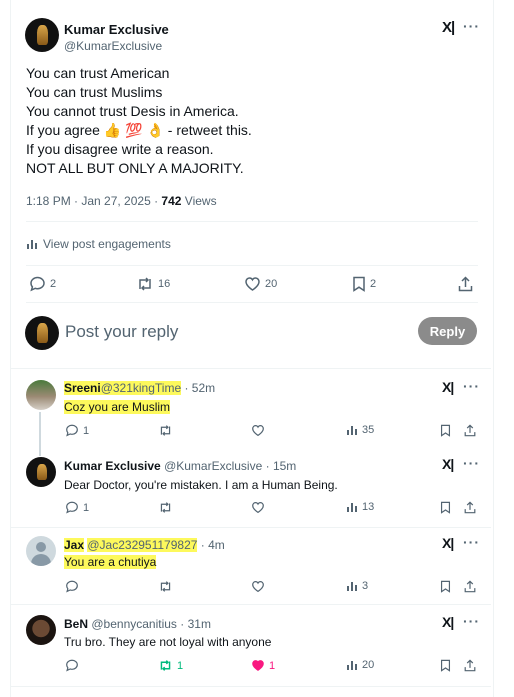  Describe the element at coordinates (168, 642) in the screenshot. I see `reply-text: Tru bro. They are not loyal with anyone` at that location.